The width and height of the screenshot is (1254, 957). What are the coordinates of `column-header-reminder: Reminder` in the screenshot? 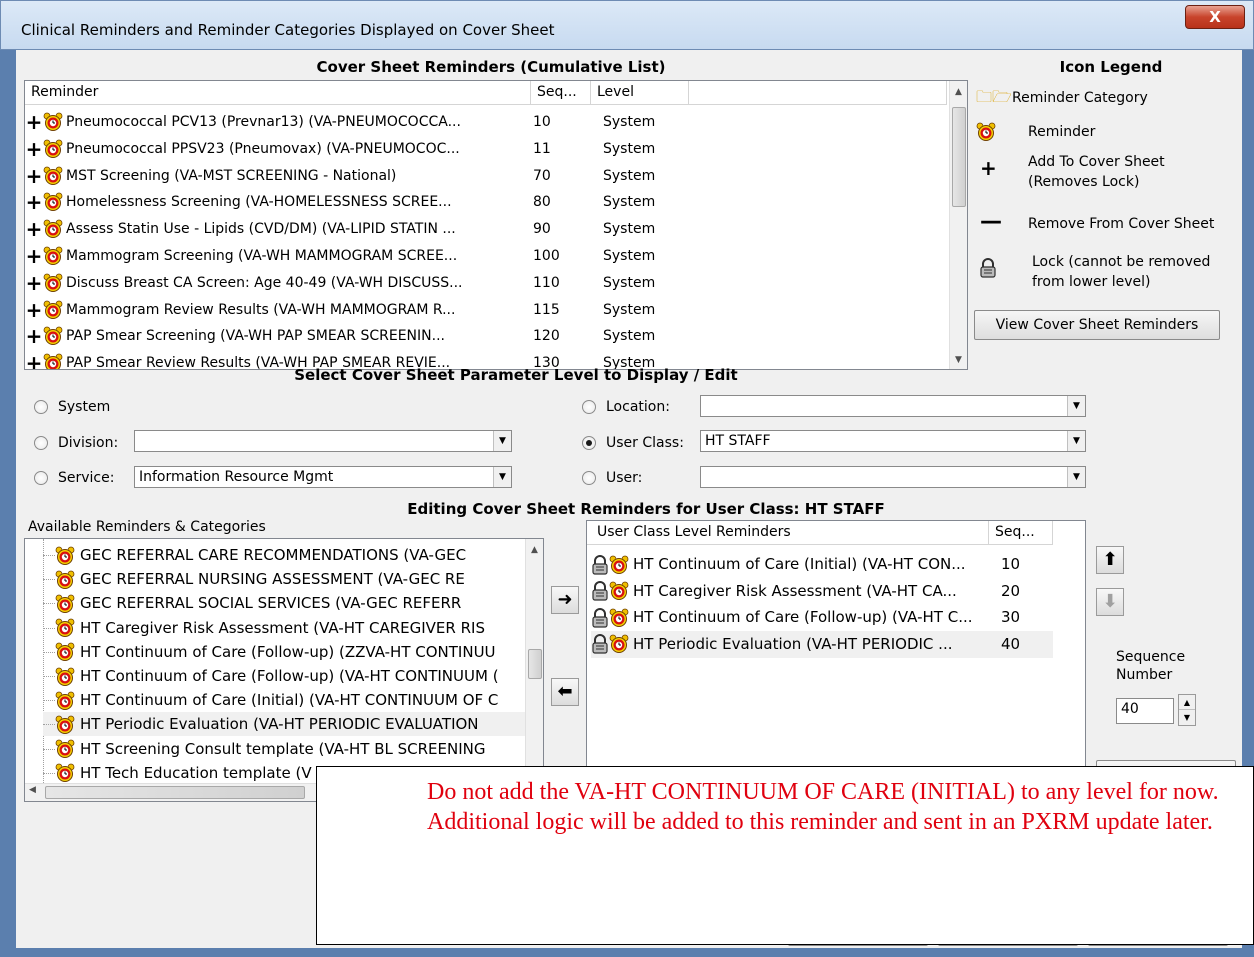 It's located at (278, 93).